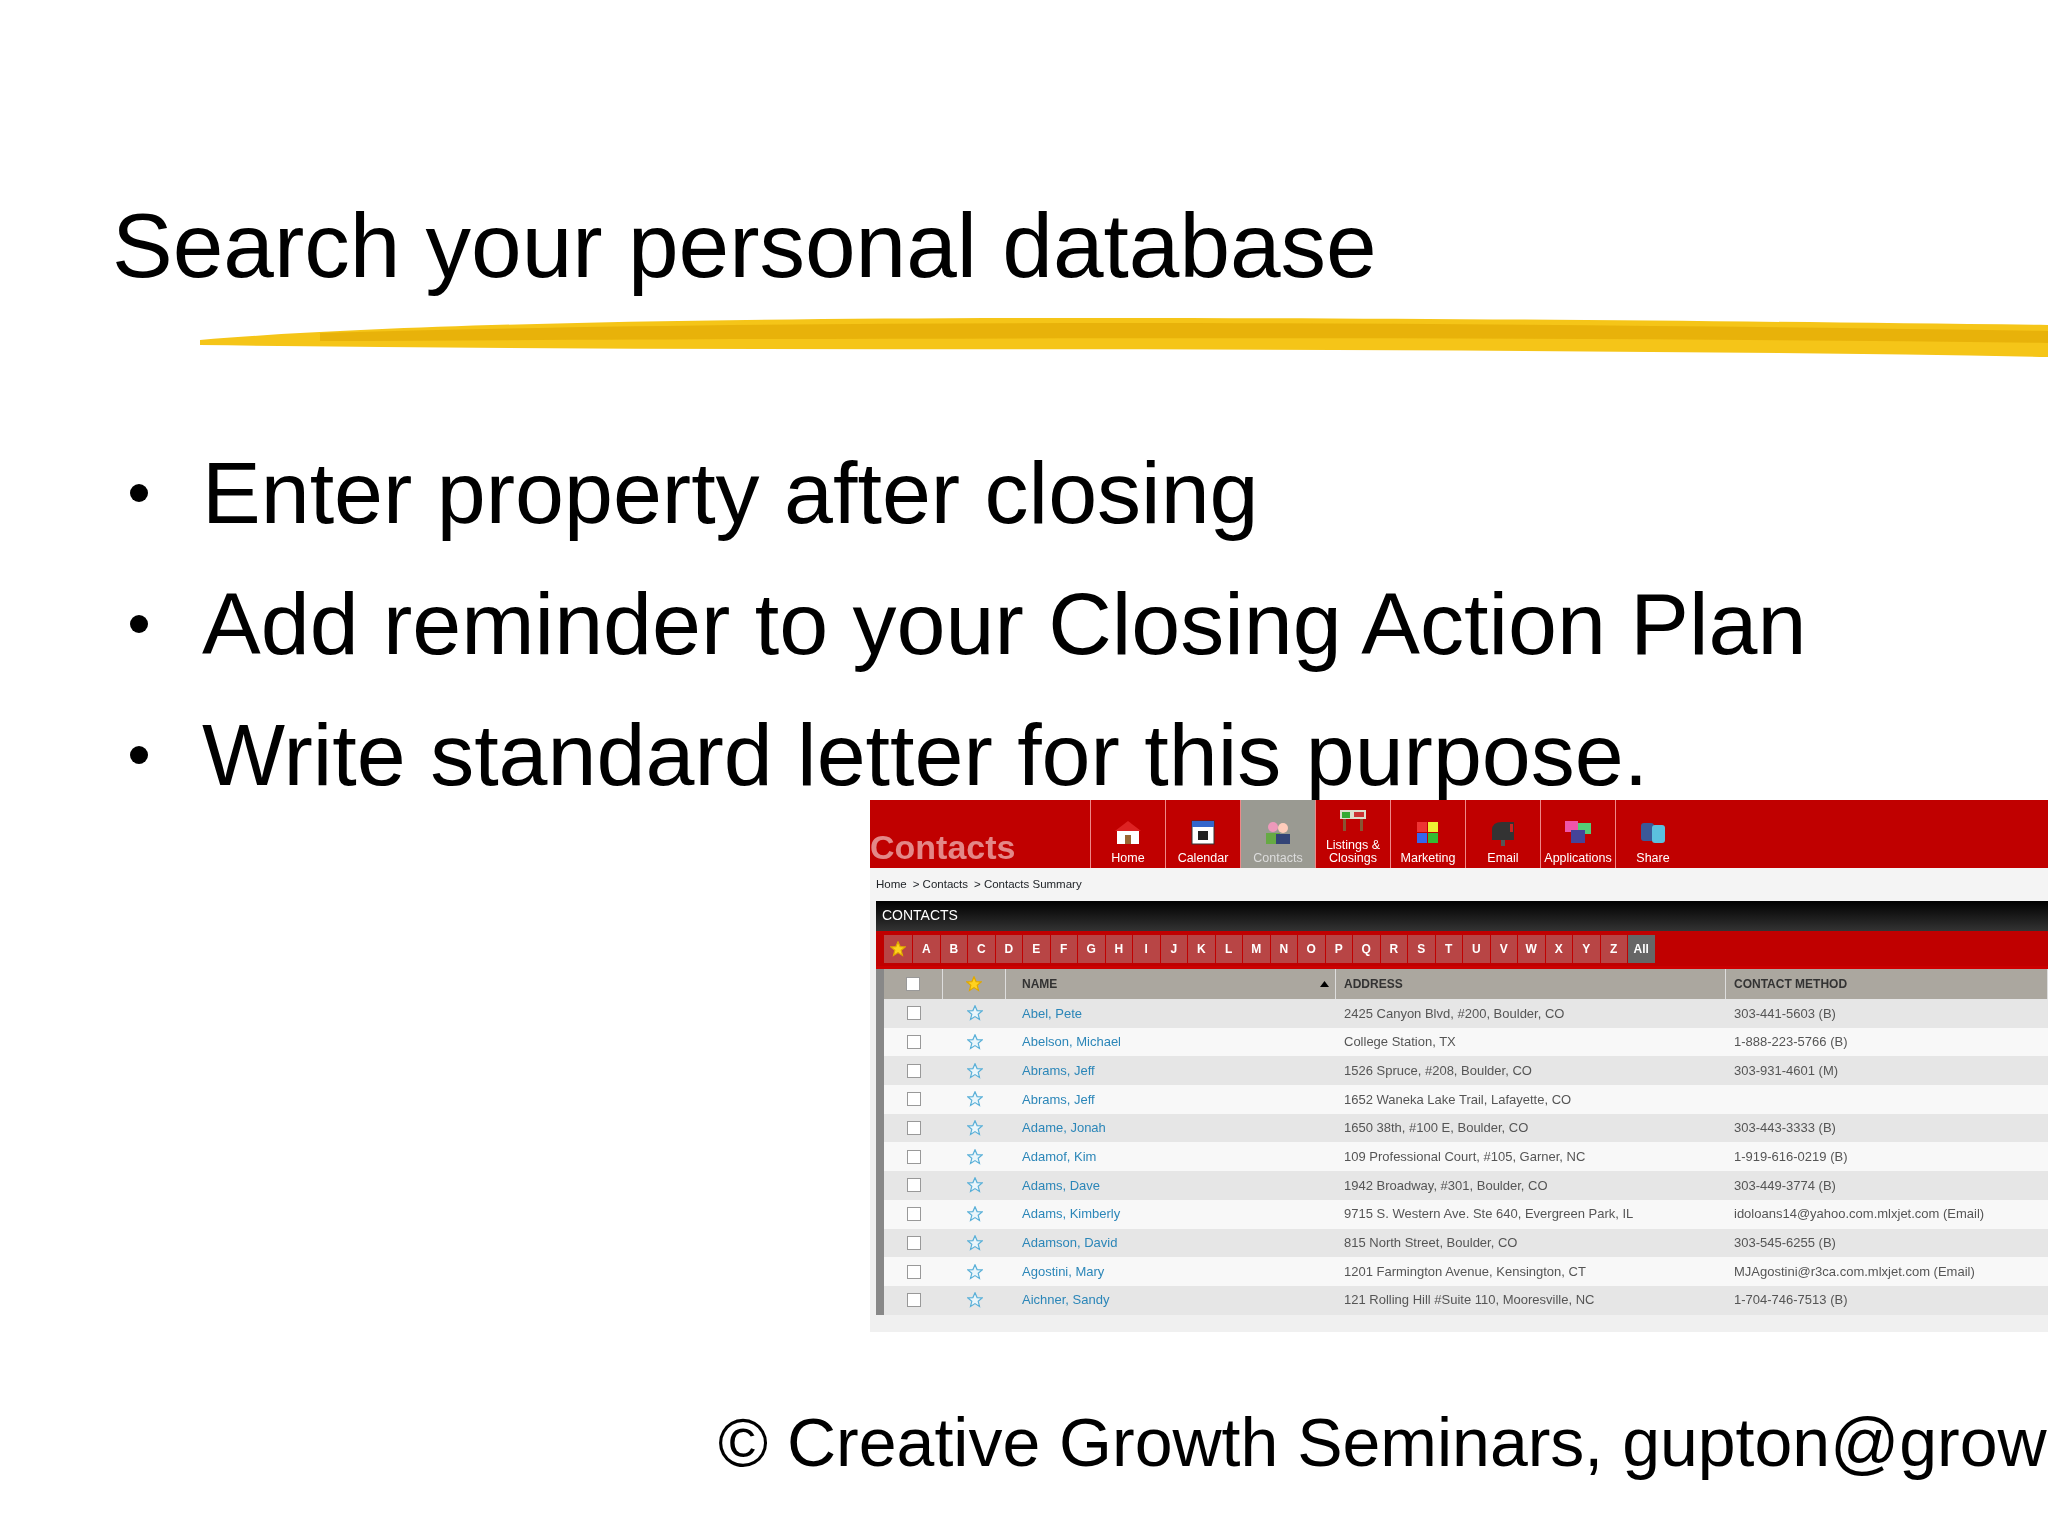 The width and height of the screenshot is (2048, 1536). What do you see at coordinates (1785, 1243) in the screenshot?
I see `contact-method-cell: 303-545-6255 (B)` at bounding box center [1785, 1243].